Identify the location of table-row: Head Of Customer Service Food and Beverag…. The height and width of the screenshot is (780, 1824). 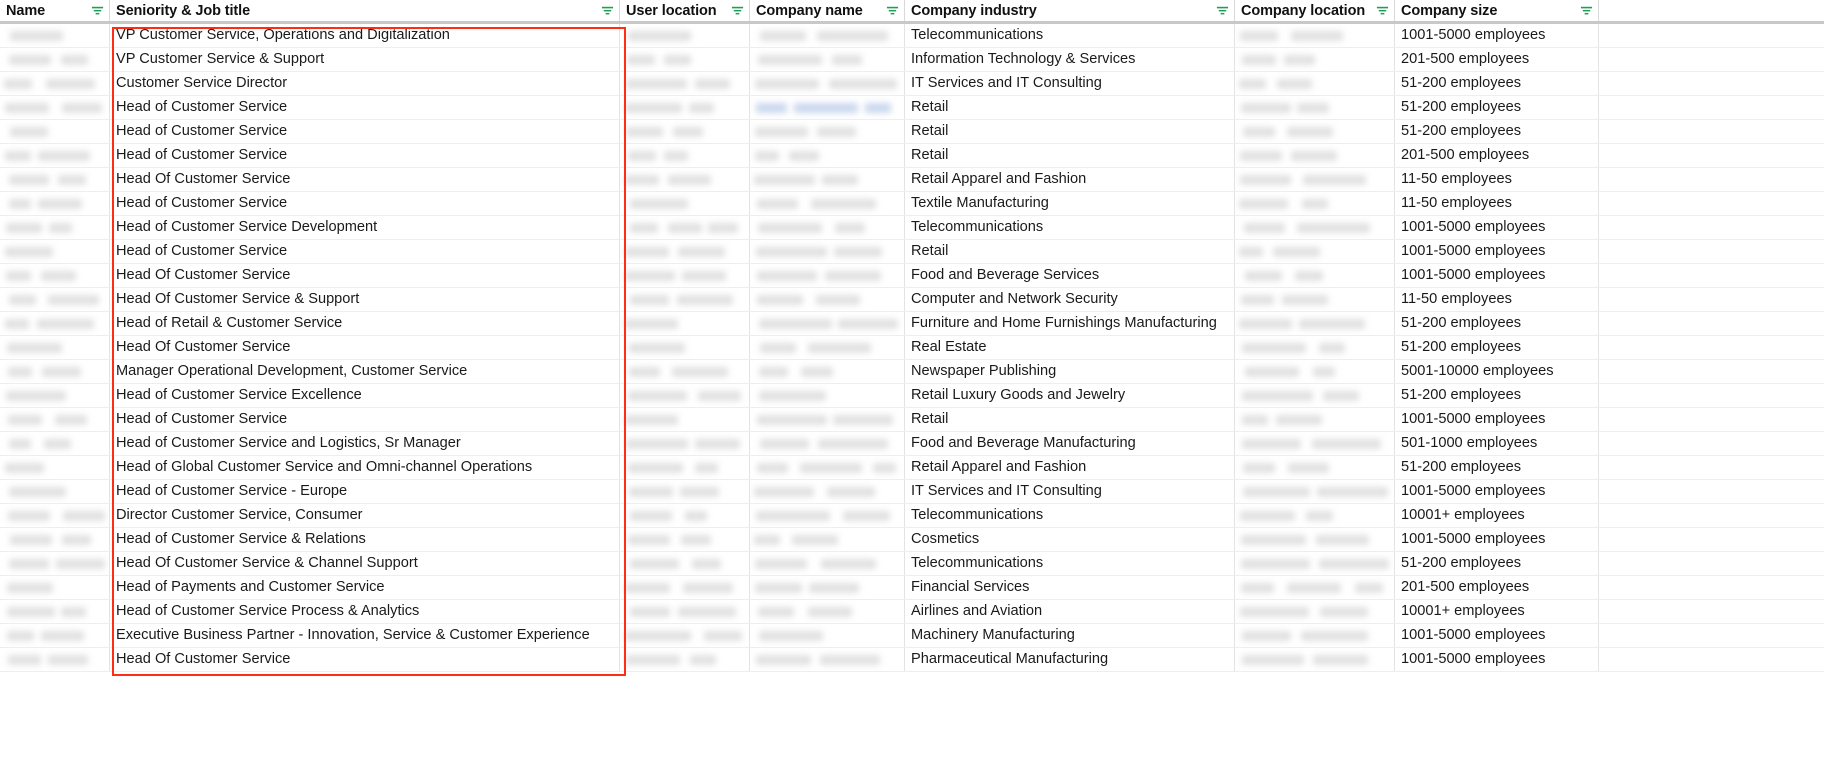
(912, 276).